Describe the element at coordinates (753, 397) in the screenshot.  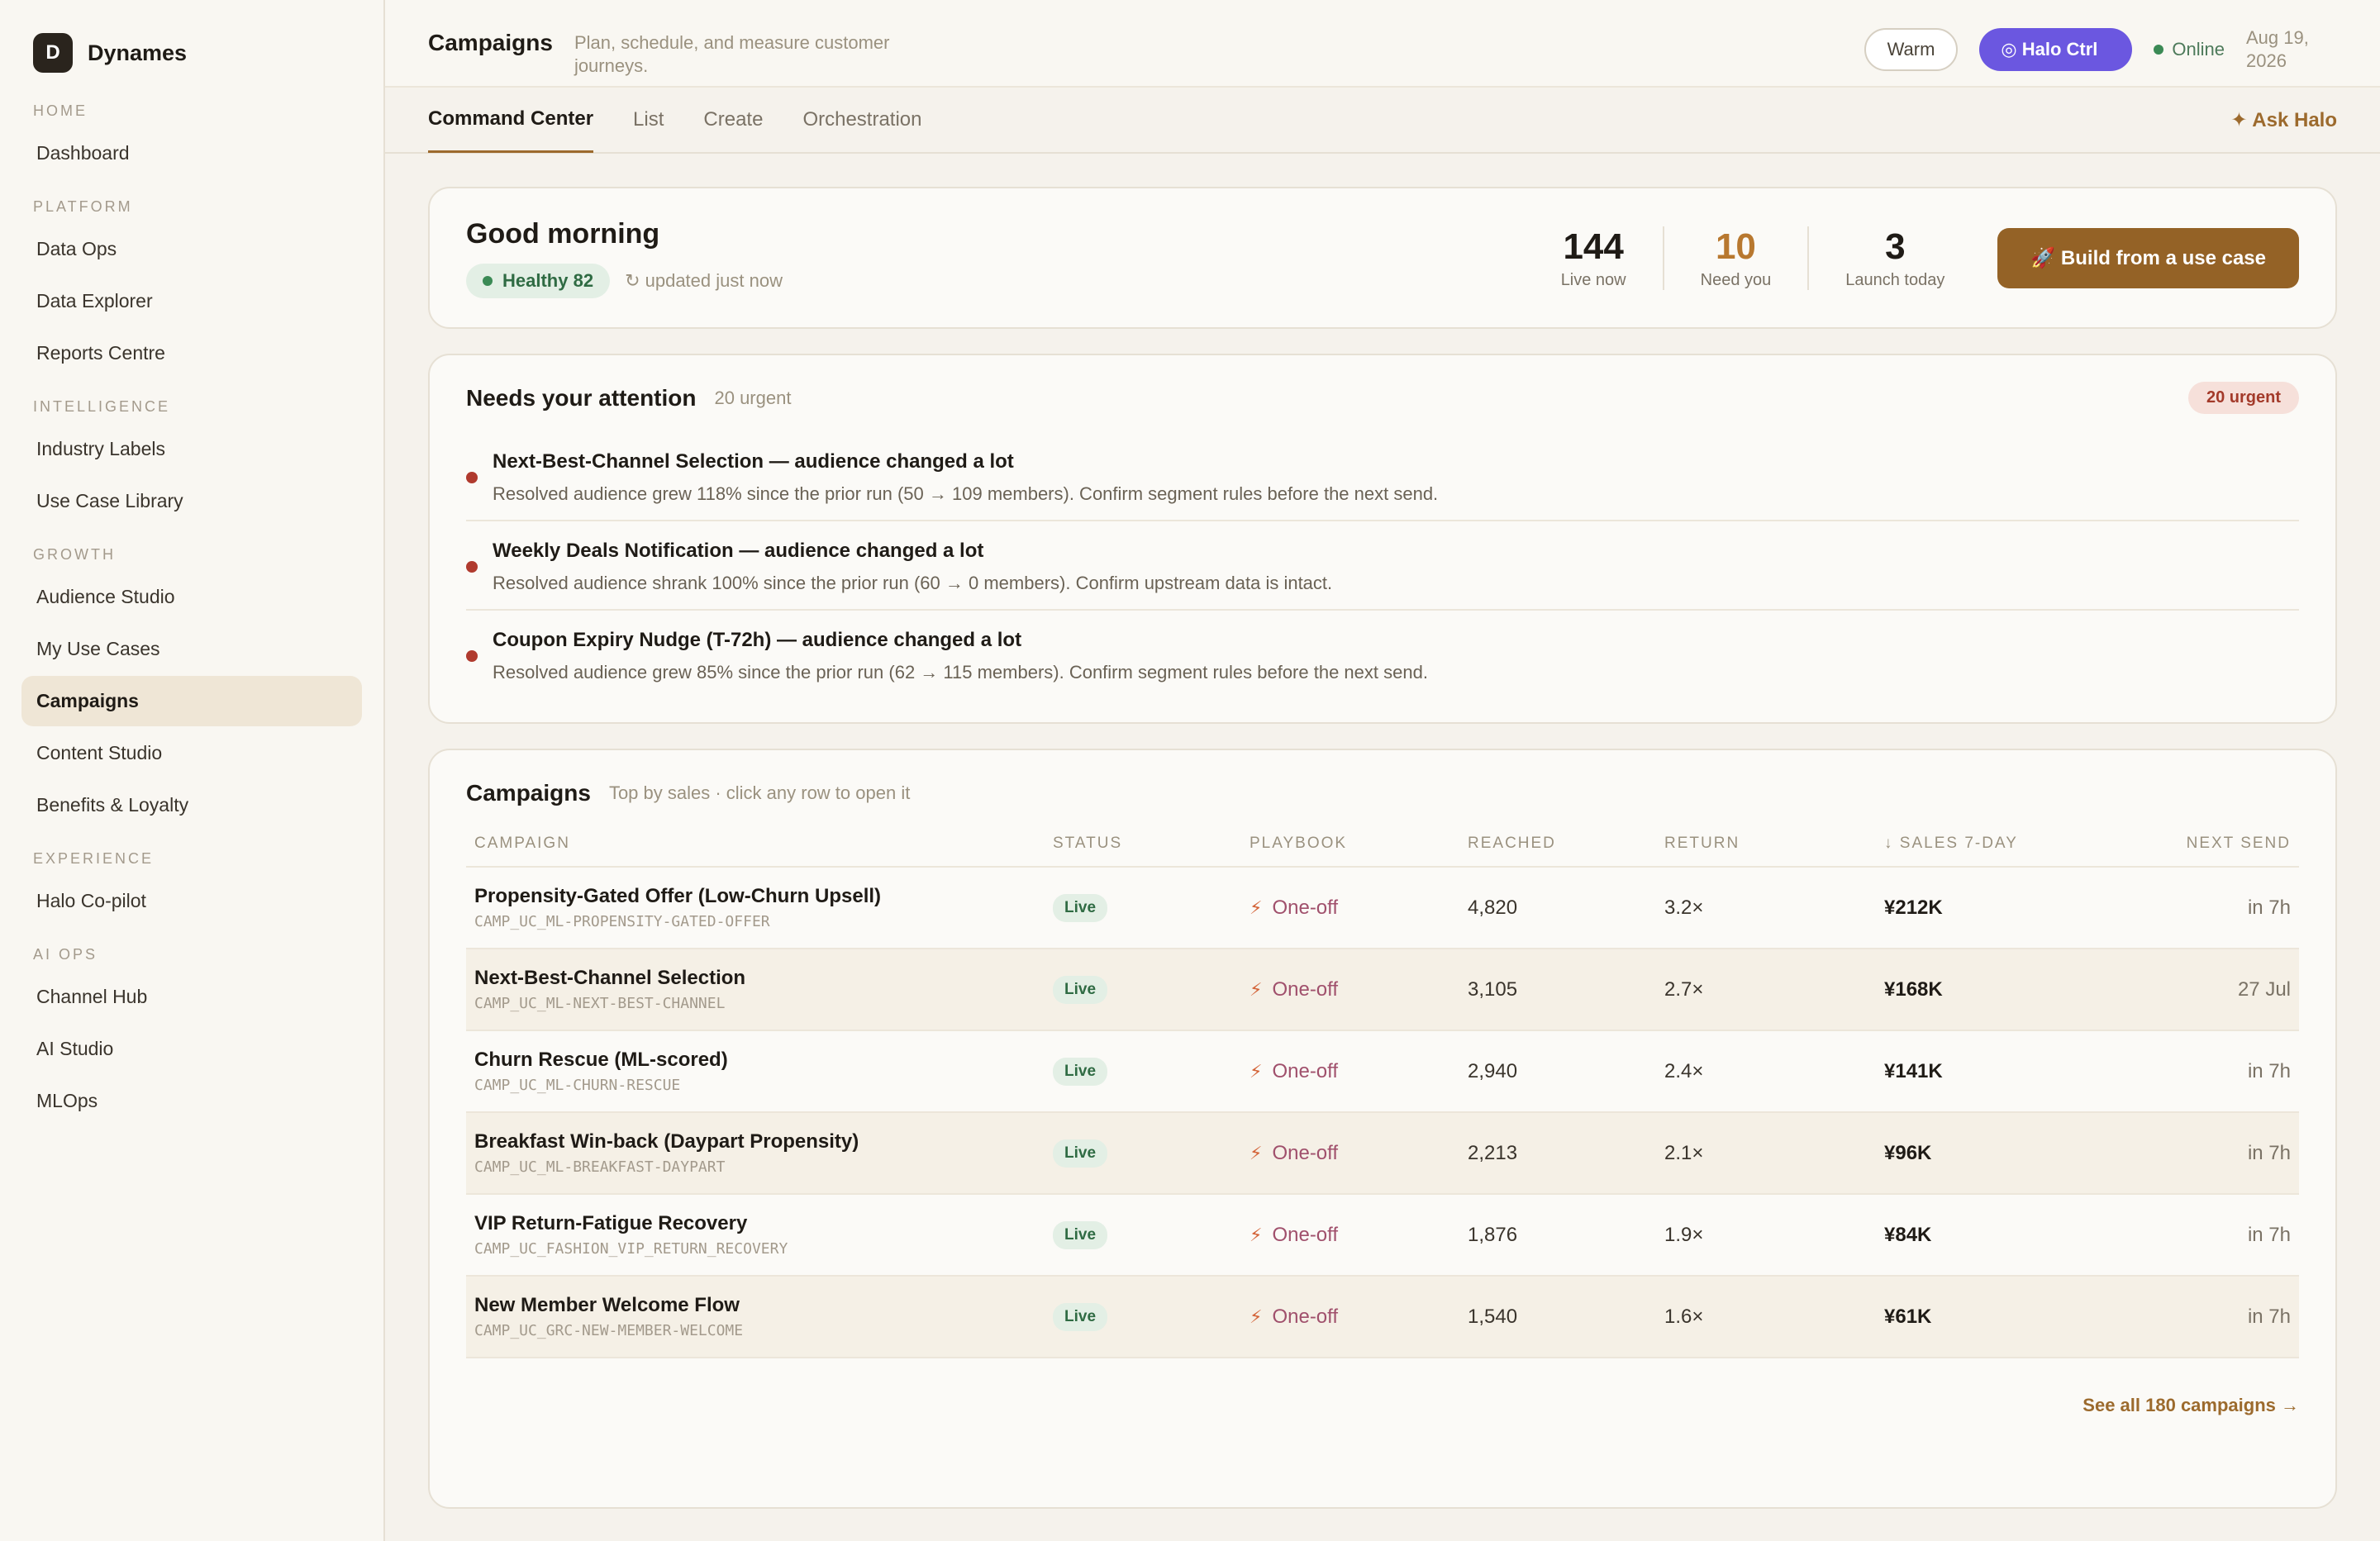
I see `attention-subtitle: 20 urgent` at that location.